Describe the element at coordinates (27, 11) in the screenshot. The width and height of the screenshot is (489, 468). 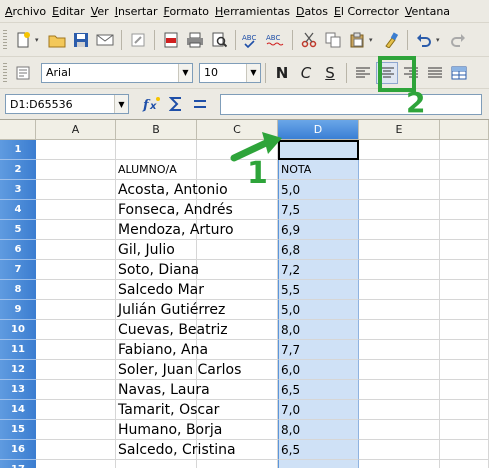
I see `menu-archivo: Archivo` at that location.